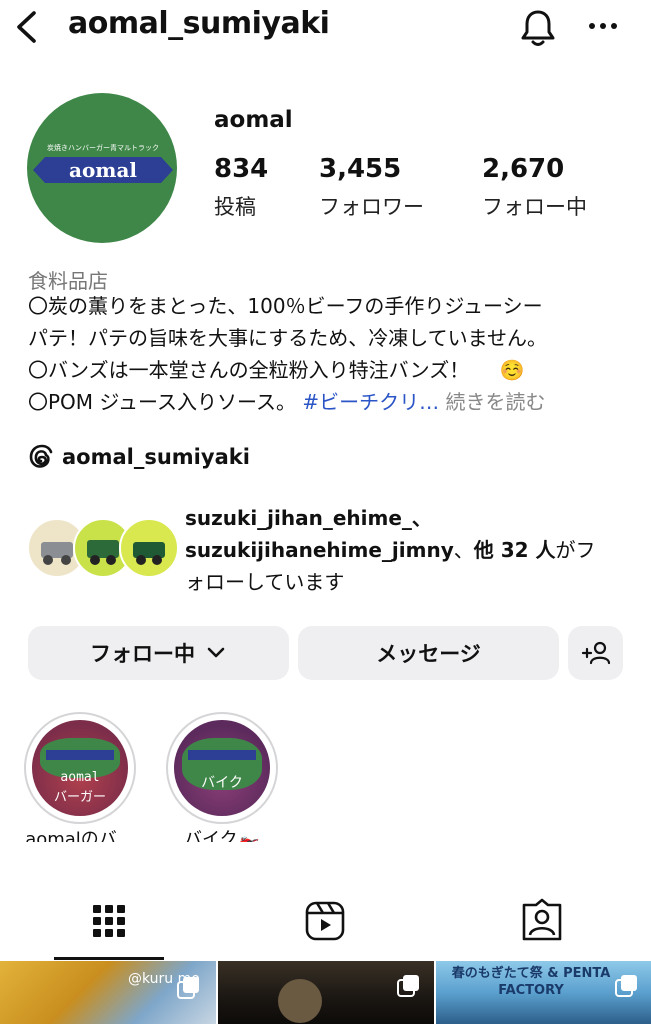 The image size is (651, 1024). I want to click on highlight-2-cover-line1: バイク, so click(222, 783).